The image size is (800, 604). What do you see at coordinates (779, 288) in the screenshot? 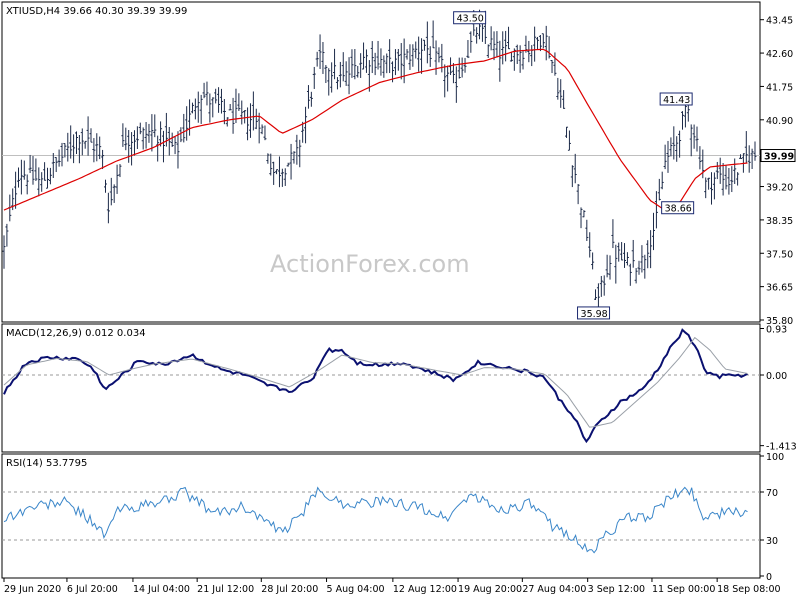
I see `price-y-tick-label: 36.65` at bounding box center [779, 288].